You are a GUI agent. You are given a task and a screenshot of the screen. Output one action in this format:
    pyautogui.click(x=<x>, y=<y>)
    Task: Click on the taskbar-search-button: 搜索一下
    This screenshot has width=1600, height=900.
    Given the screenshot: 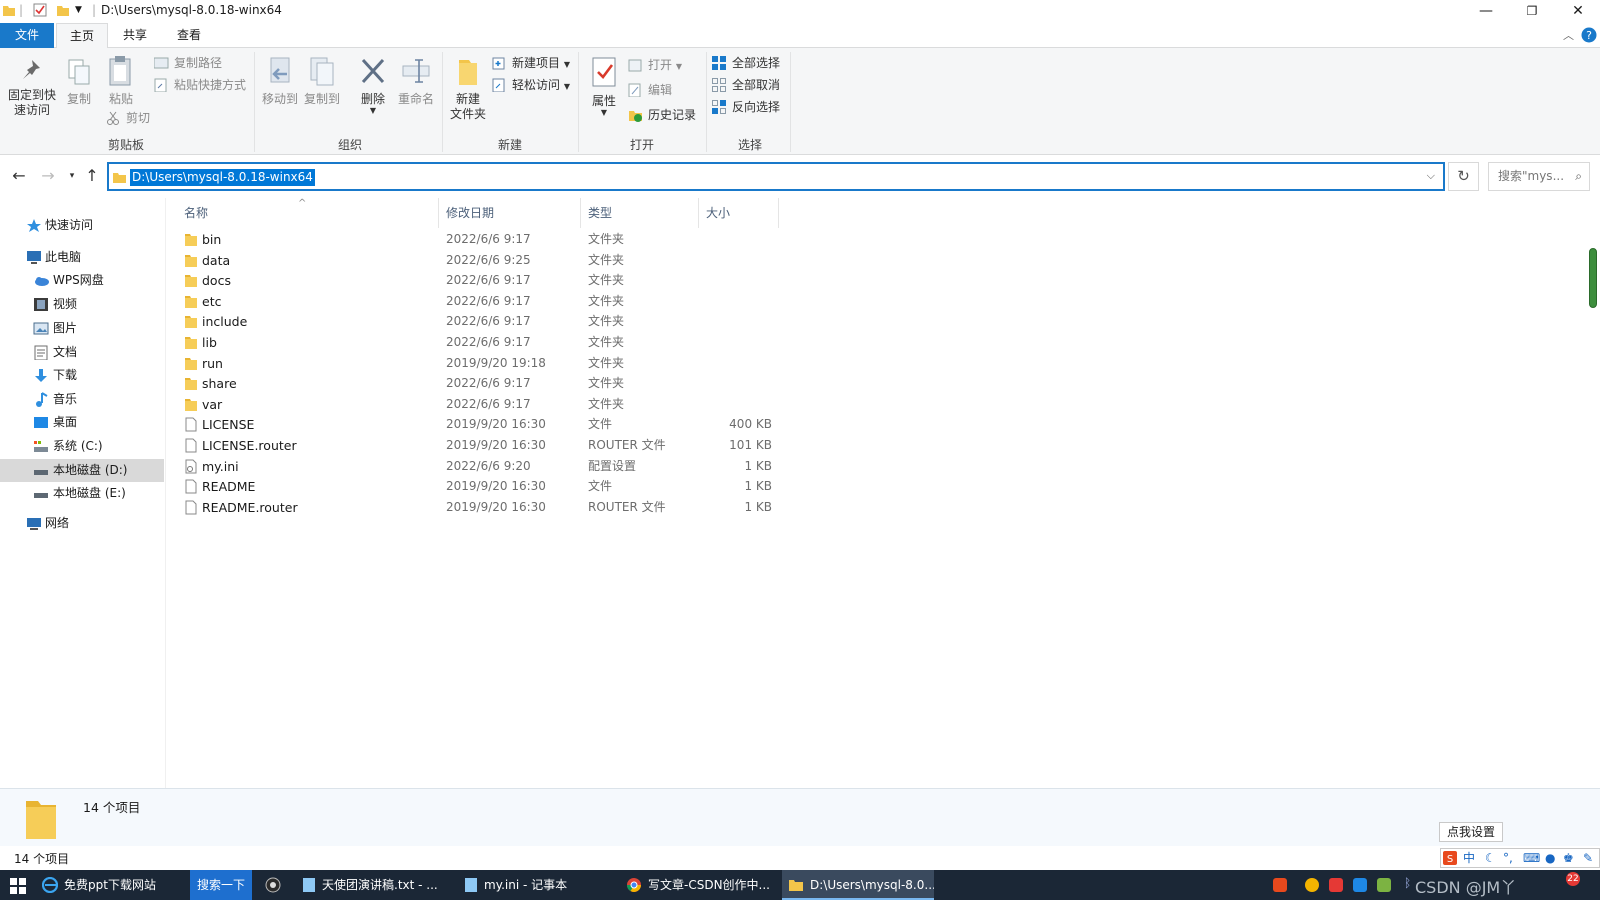 What is the action you would take?
    pyautogui.click(x=221, y=885)
    